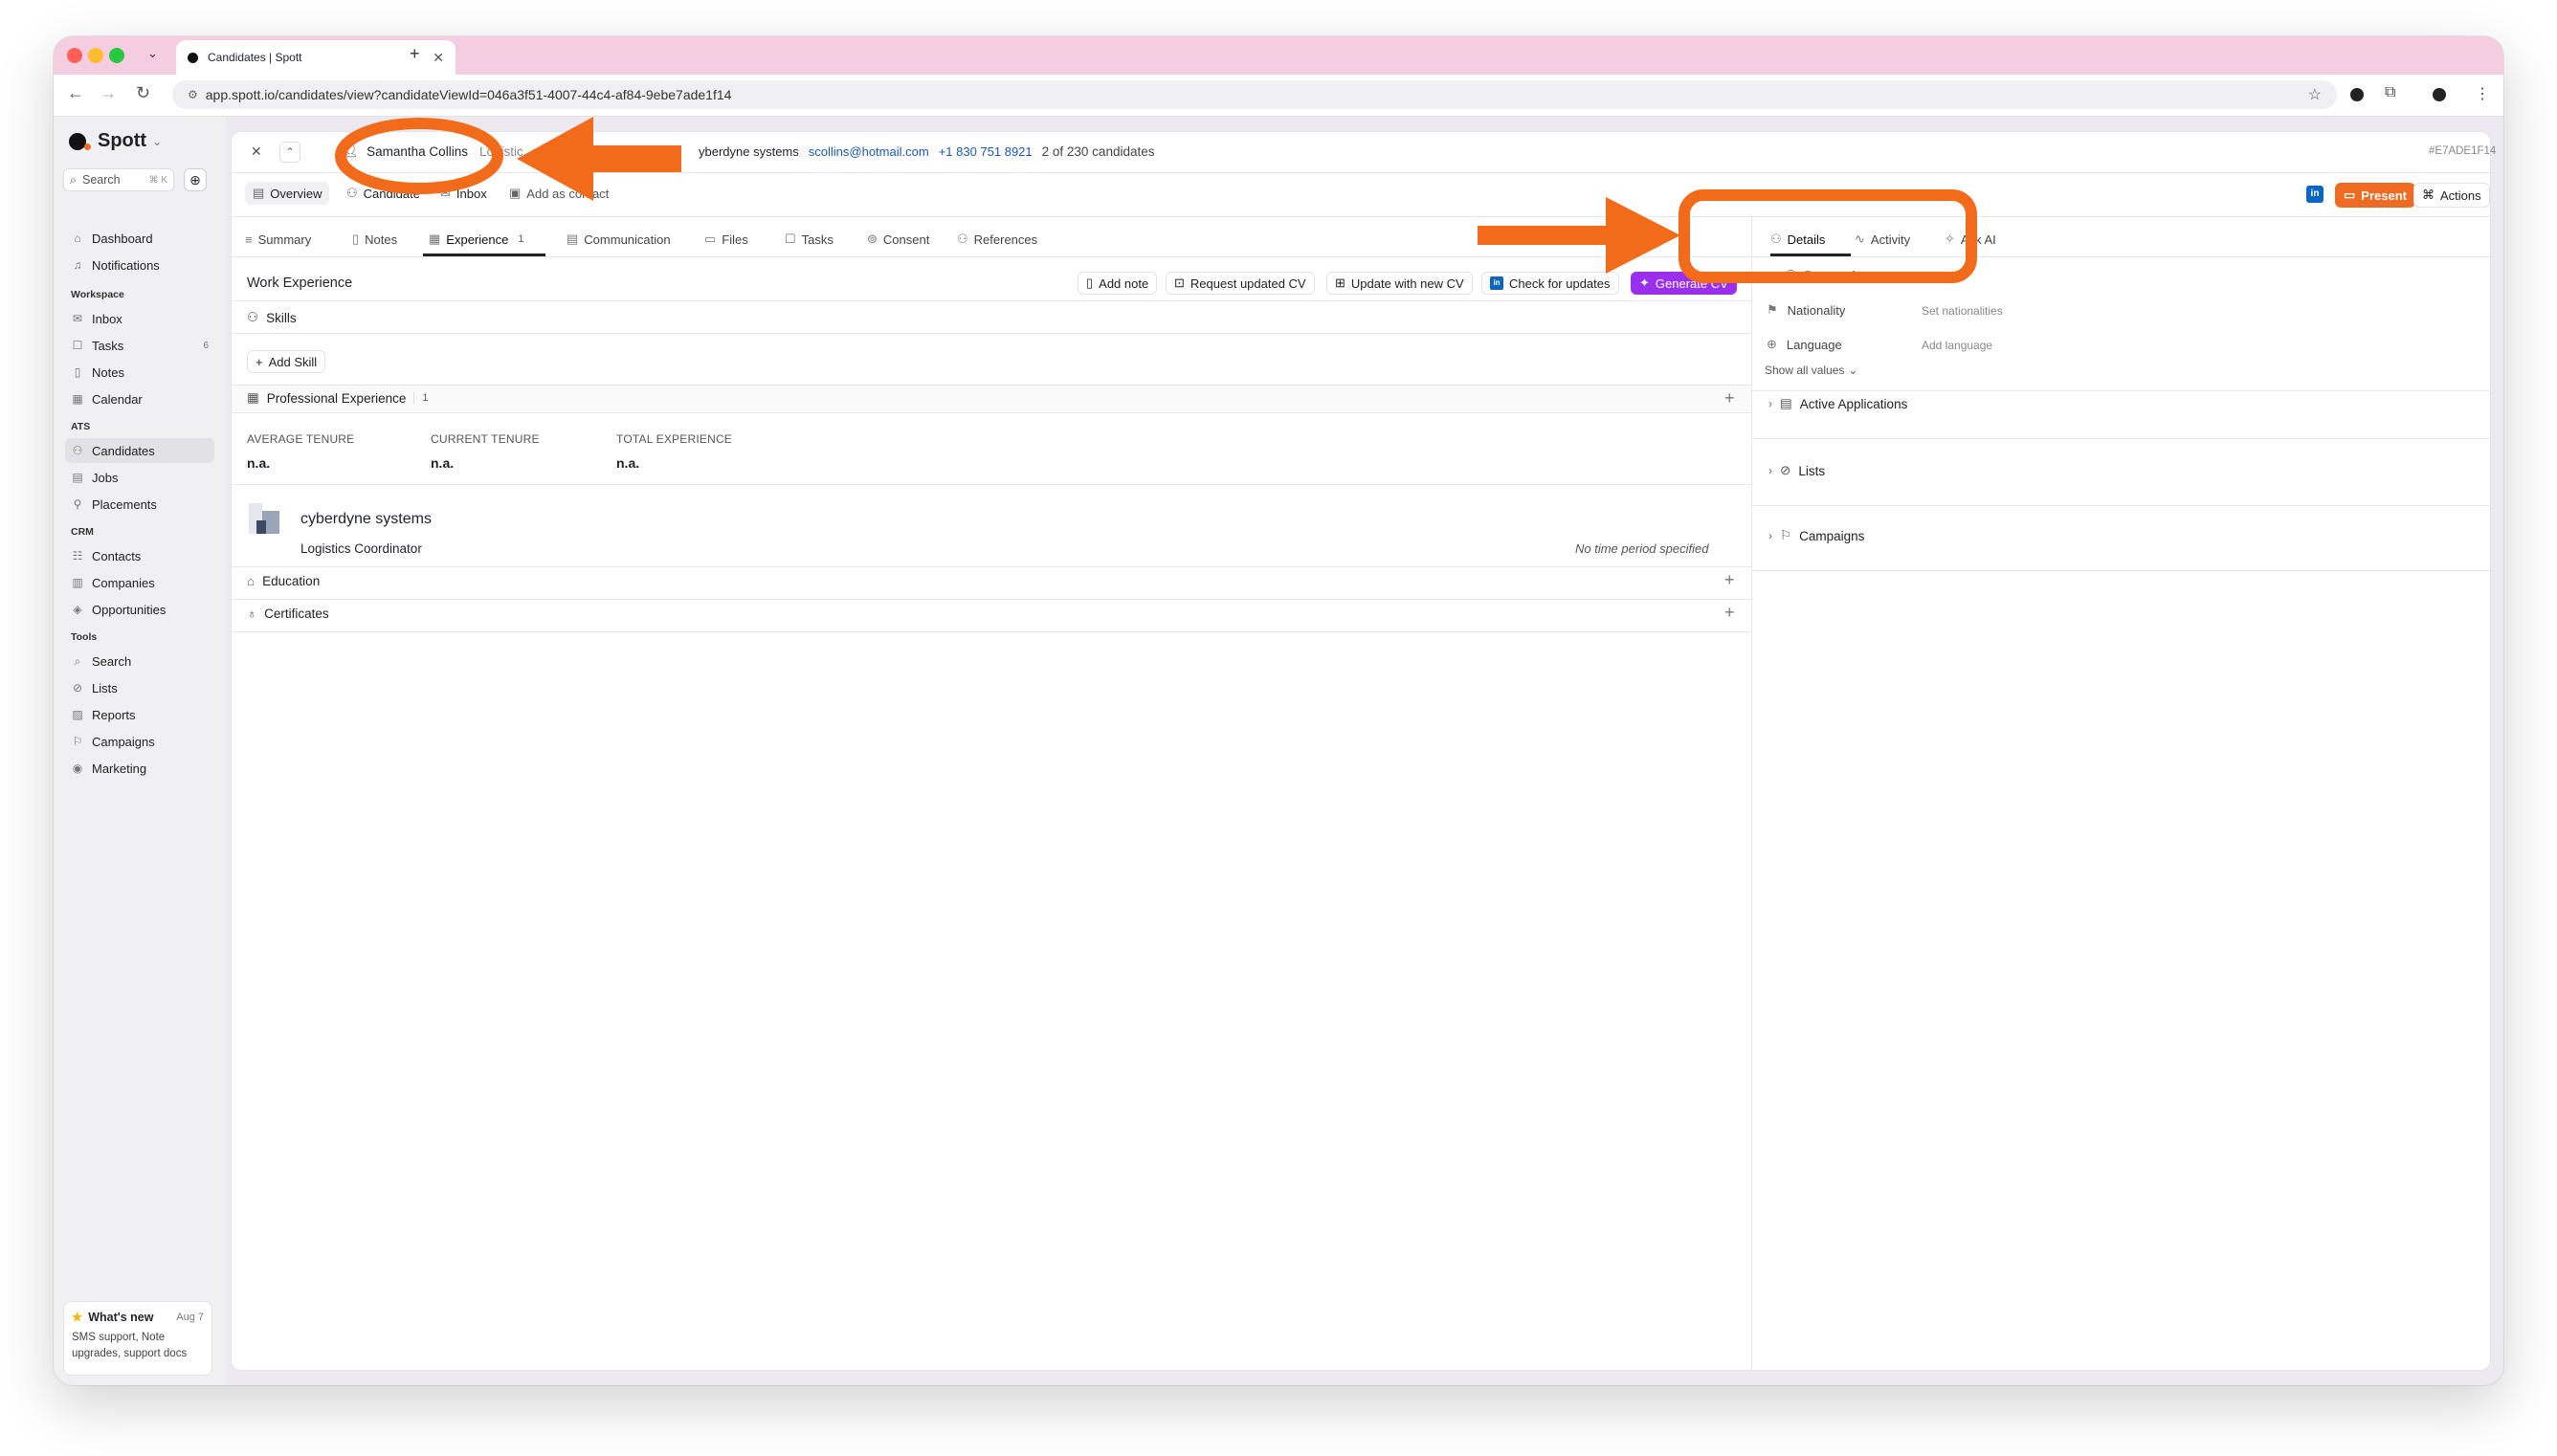  I want to click on arrow-left-icon, so click(599, 159).